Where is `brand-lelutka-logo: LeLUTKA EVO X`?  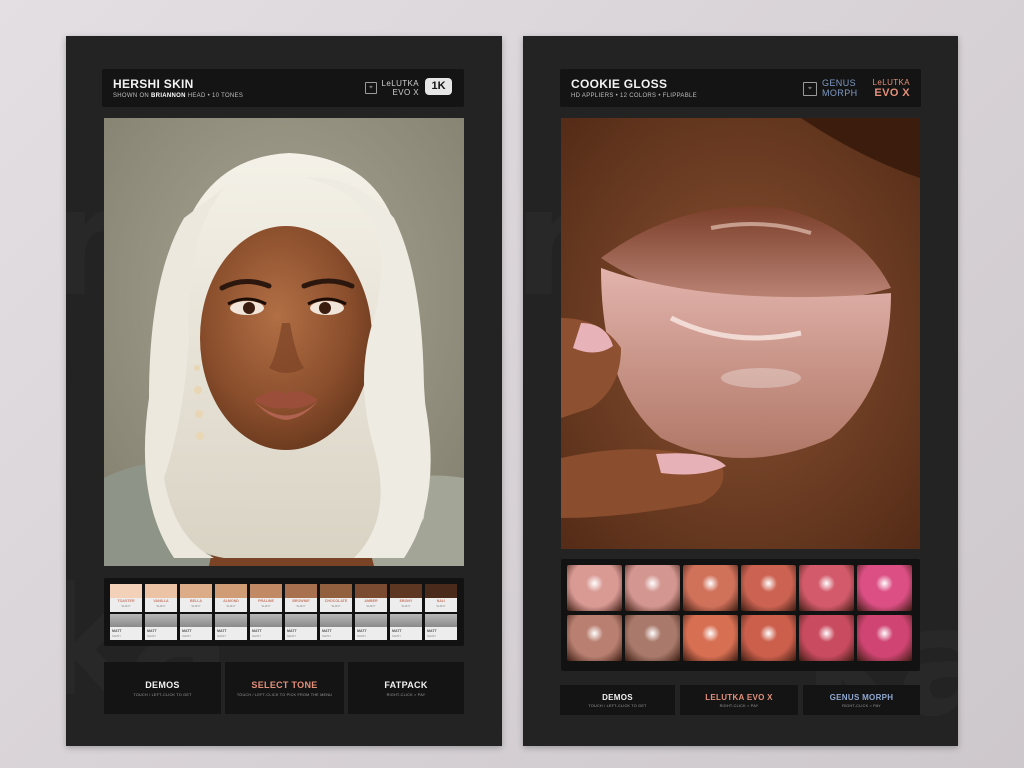
brand-lelutka-logo: LeLUTKA EVO X is located at coordinates (891, 88).